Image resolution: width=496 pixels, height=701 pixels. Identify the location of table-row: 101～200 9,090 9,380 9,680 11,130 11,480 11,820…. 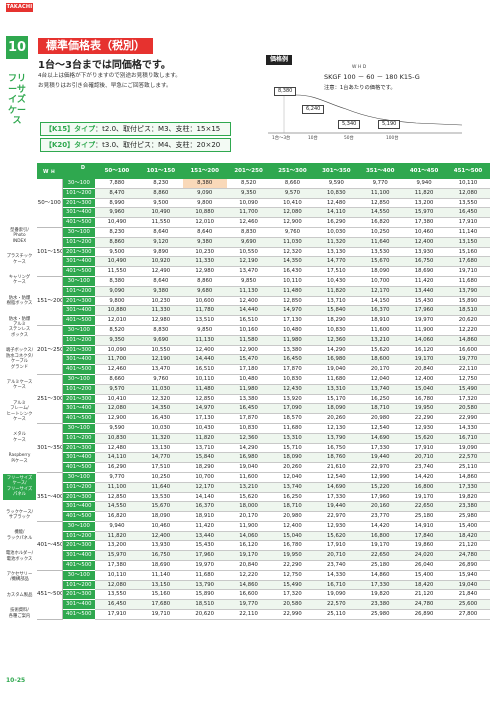
(263, 291).